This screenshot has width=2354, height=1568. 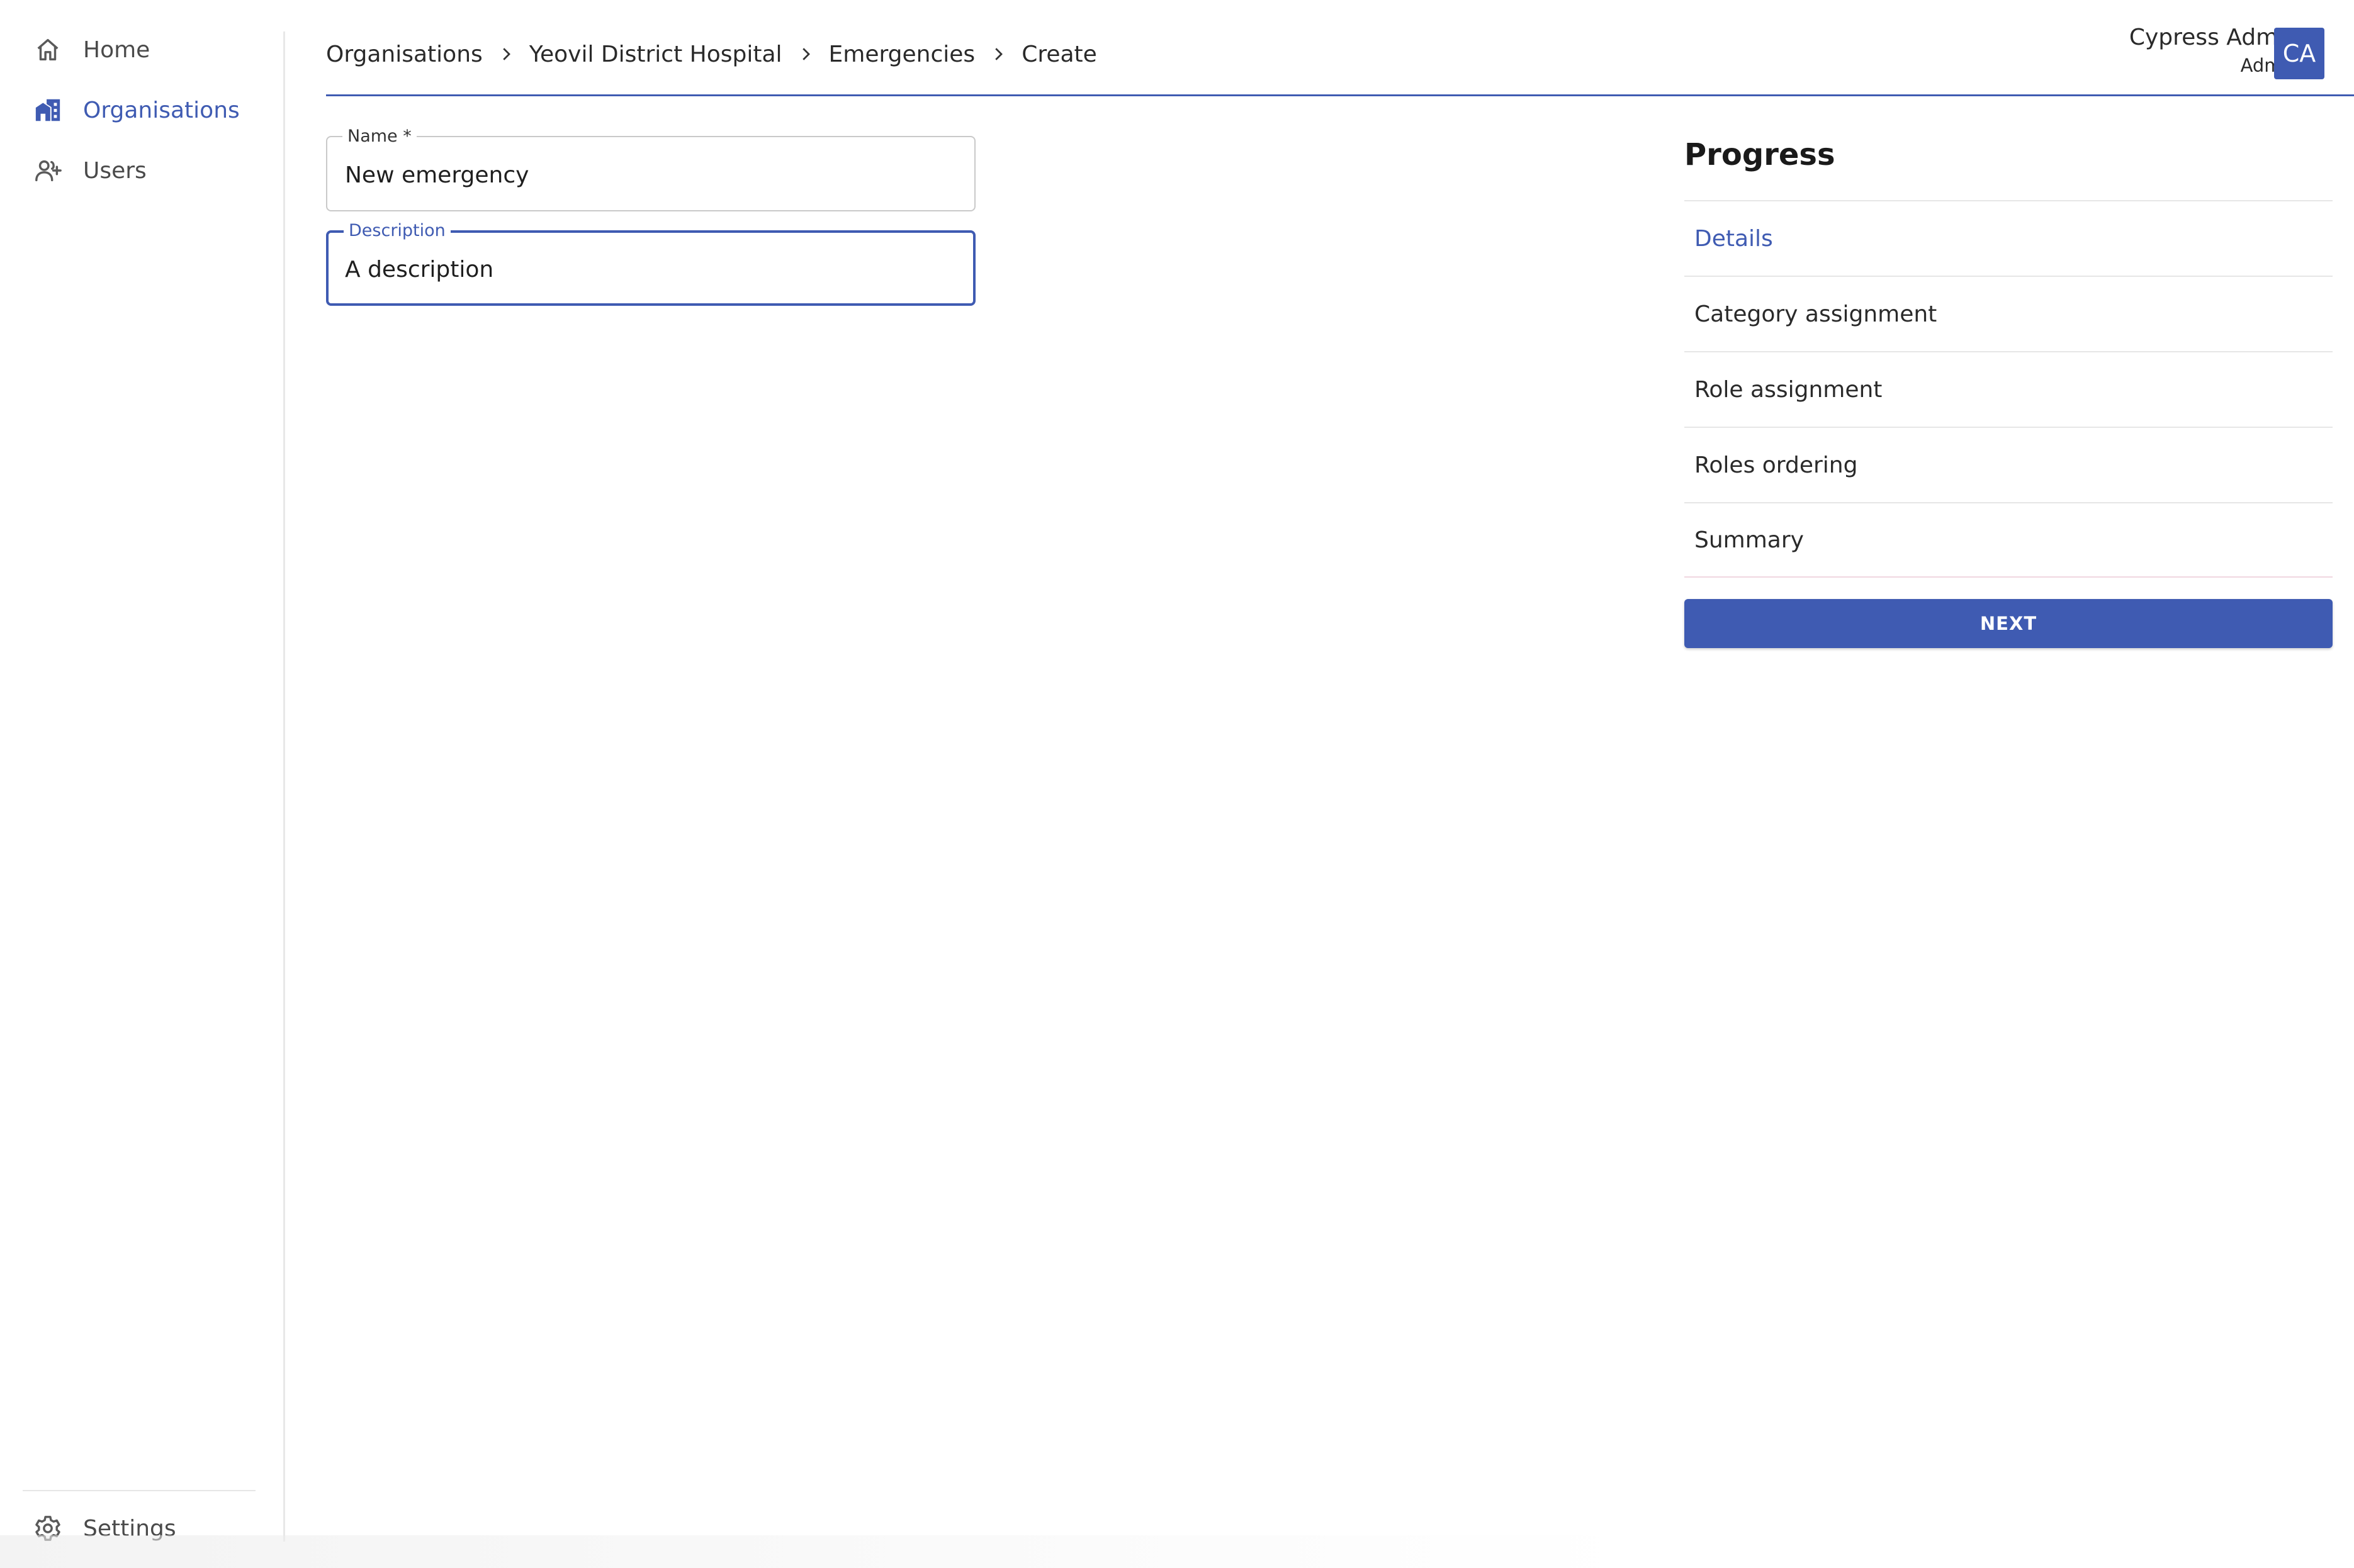 I want to click on user-info: Cypress Admin Admin, so click(x=2214, y=50).